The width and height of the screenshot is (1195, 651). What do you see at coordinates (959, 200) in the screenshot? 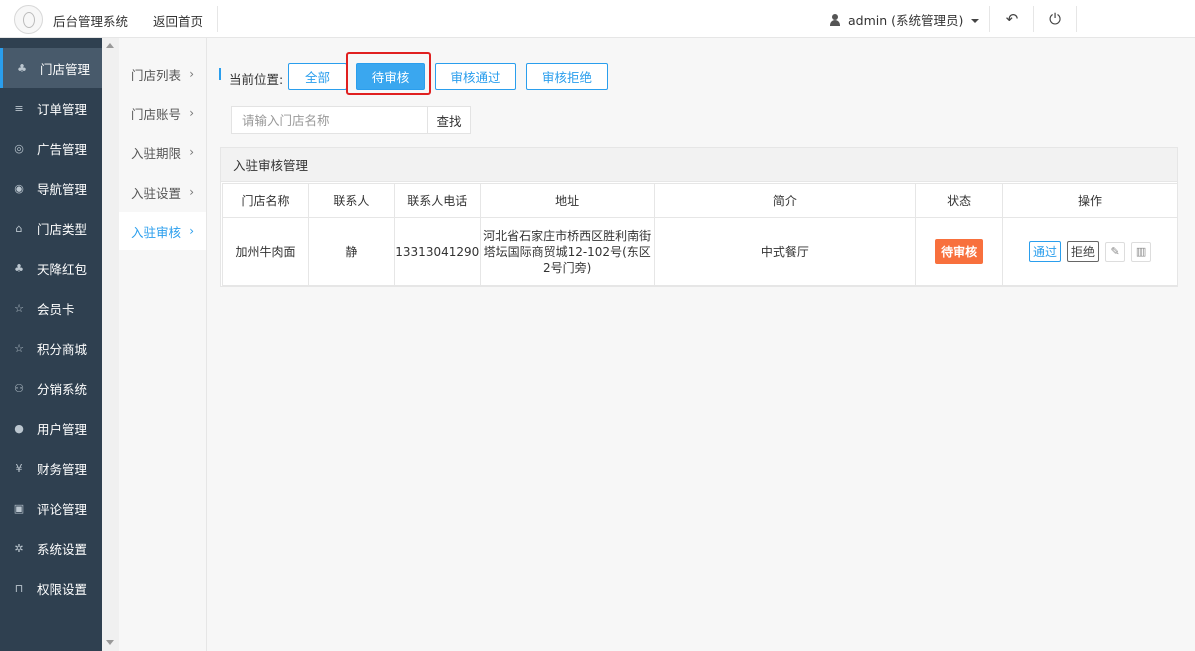
I see `column-header: 状态` at bounding box center [959, 200].